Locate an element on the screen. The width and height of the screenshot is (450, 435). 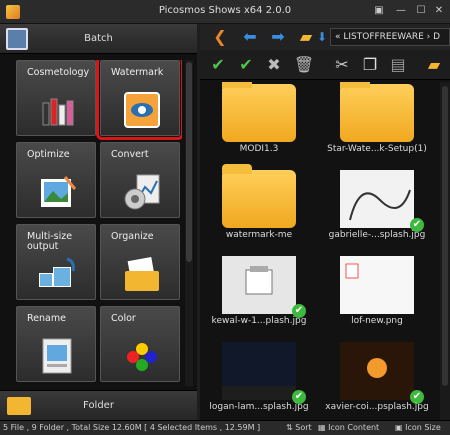
tile-optimize: Optimize is located at coordinates (56, 180).